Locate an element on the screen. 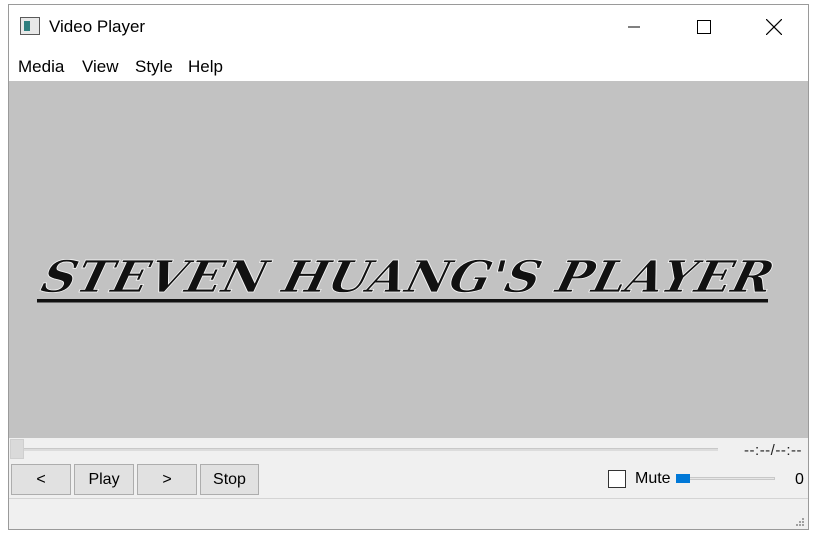 The width and height of the screenshot is (817, 538). minimize-icon is located at coordinates (634, 27).